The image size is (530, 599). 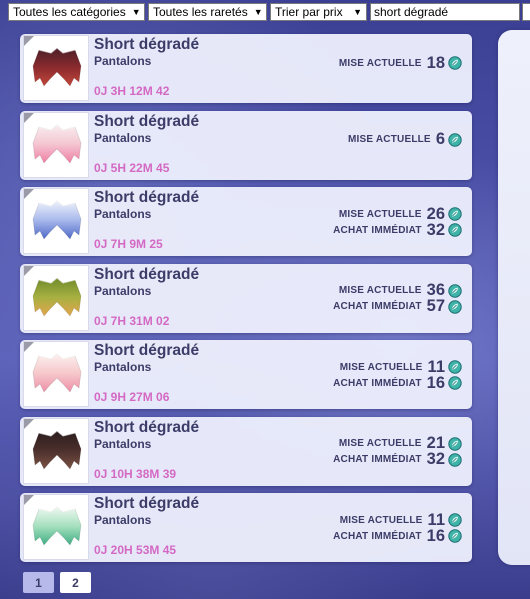 I want to click on page-button-2: 2, so click(x=75, y=582).